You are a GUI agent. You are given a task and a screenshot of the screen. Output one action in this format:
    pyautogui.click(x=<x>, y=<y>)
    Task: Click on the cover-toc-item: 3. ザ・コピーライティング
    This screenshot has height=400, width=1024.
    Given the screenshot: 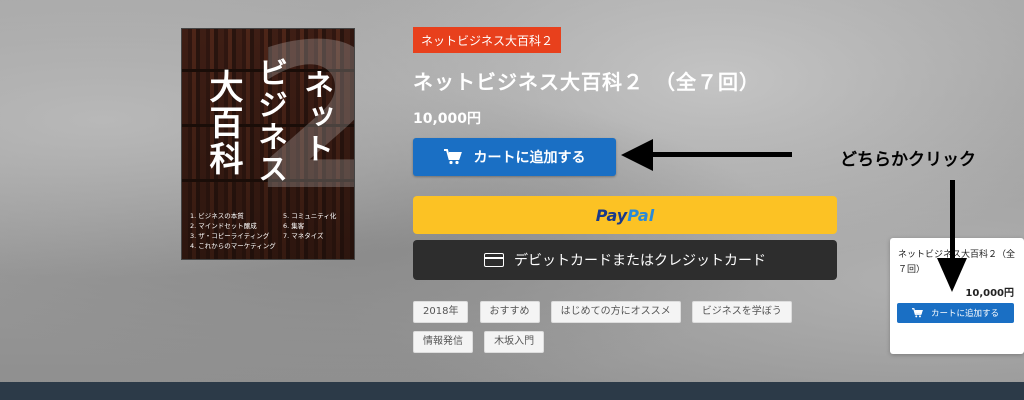 What is the action you would take?
    pyautogui.click(x=230, y=236)
    